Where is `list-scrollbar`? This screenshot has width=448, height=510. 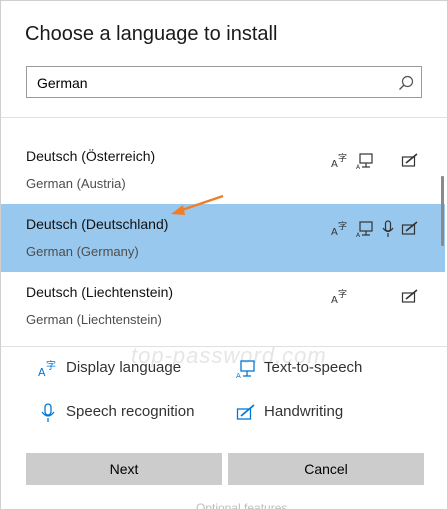 list-scrollbar is located at coordinates (442, 211).